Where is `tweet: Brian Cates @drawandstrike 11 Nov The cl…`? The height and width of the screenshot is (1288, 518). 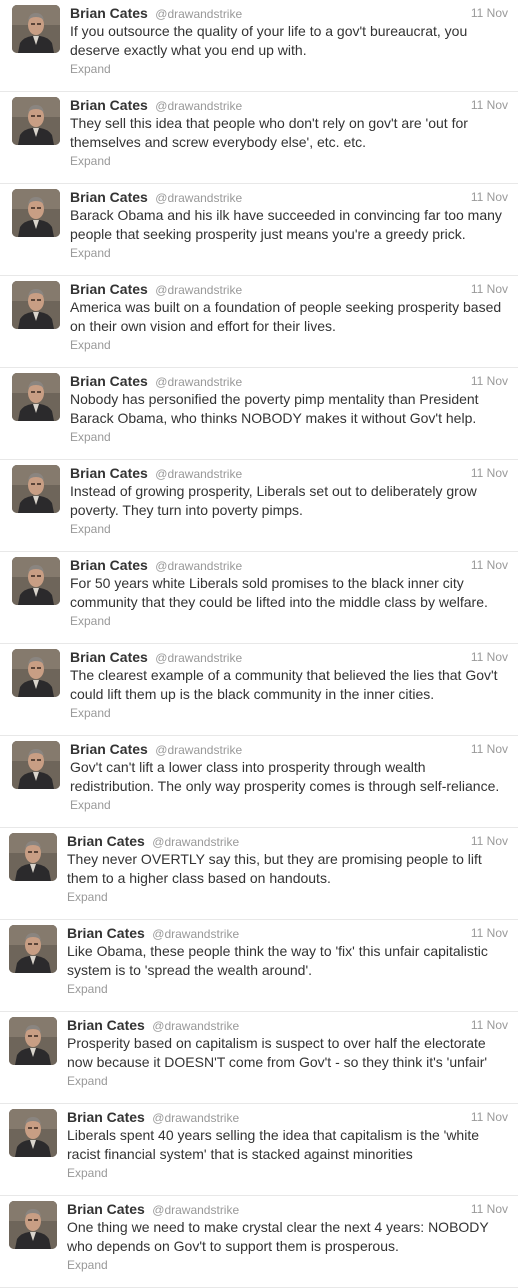
tweet: Brian Cates @drawandstrike 11 Nov The cl… is located at coordinates (259, 690).